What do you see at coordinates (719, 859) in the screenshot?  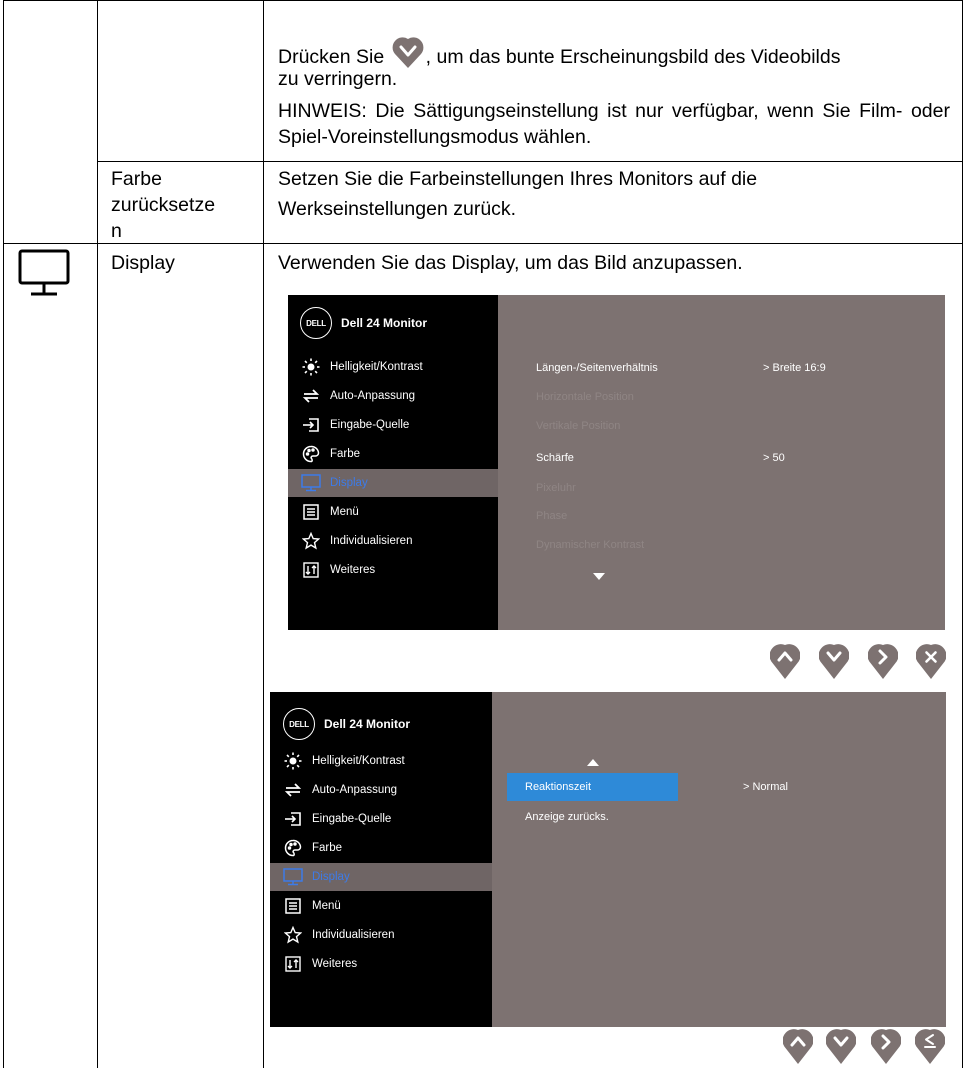 I see `osd2-main-panel` at bounding box center [719, 859].